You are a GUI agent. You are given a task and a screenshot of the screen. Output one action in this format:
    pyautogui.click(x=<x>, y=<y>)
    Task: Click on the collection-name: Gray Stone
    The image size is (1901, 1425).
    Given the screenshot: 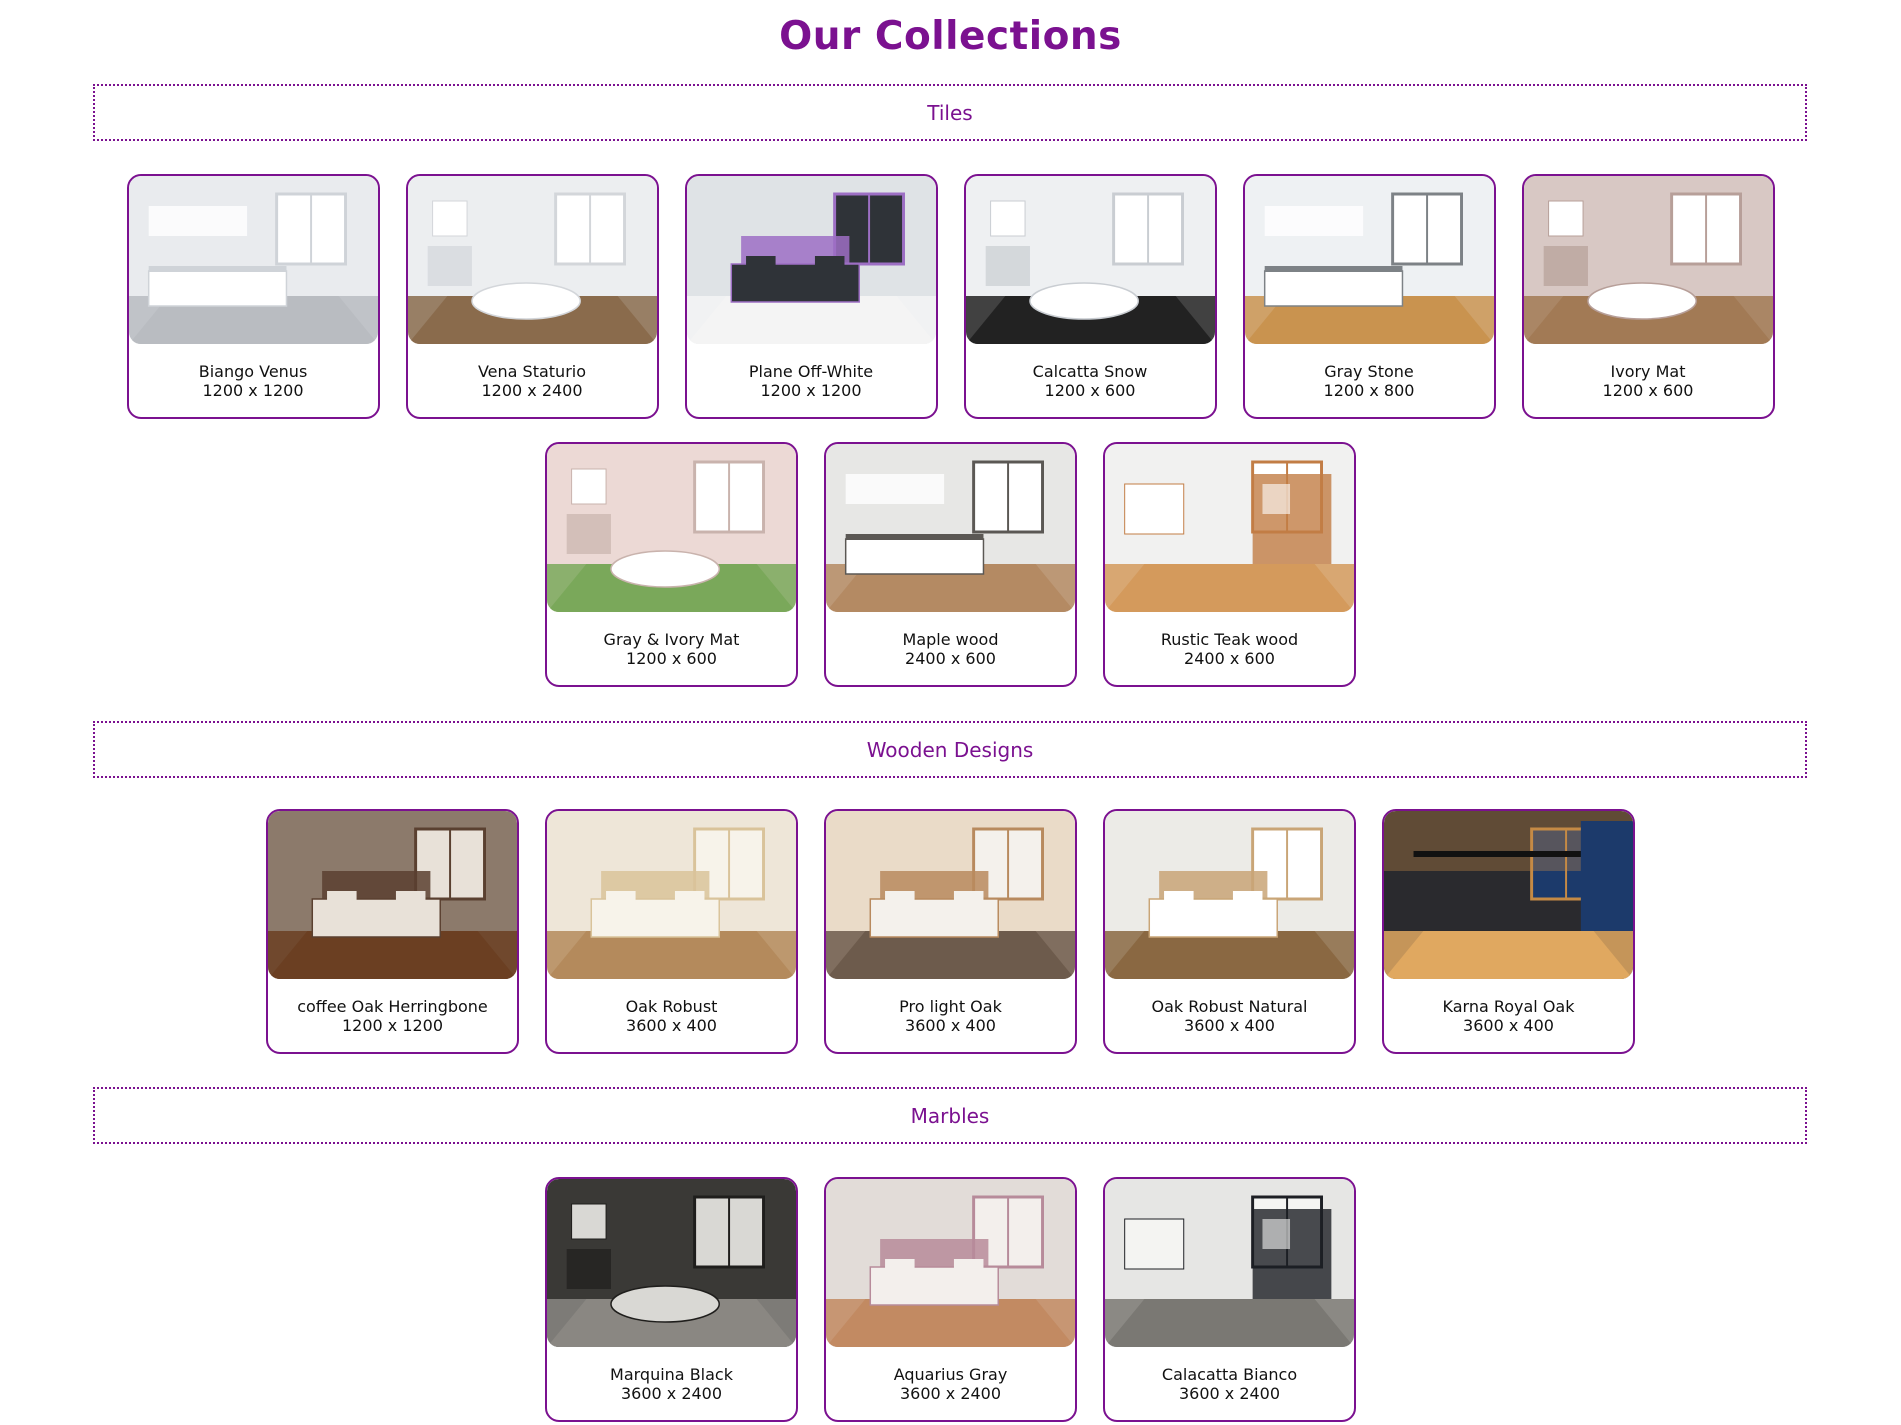 What is the action you would take?
    pyautogui.click(x=1369, y=371)
    